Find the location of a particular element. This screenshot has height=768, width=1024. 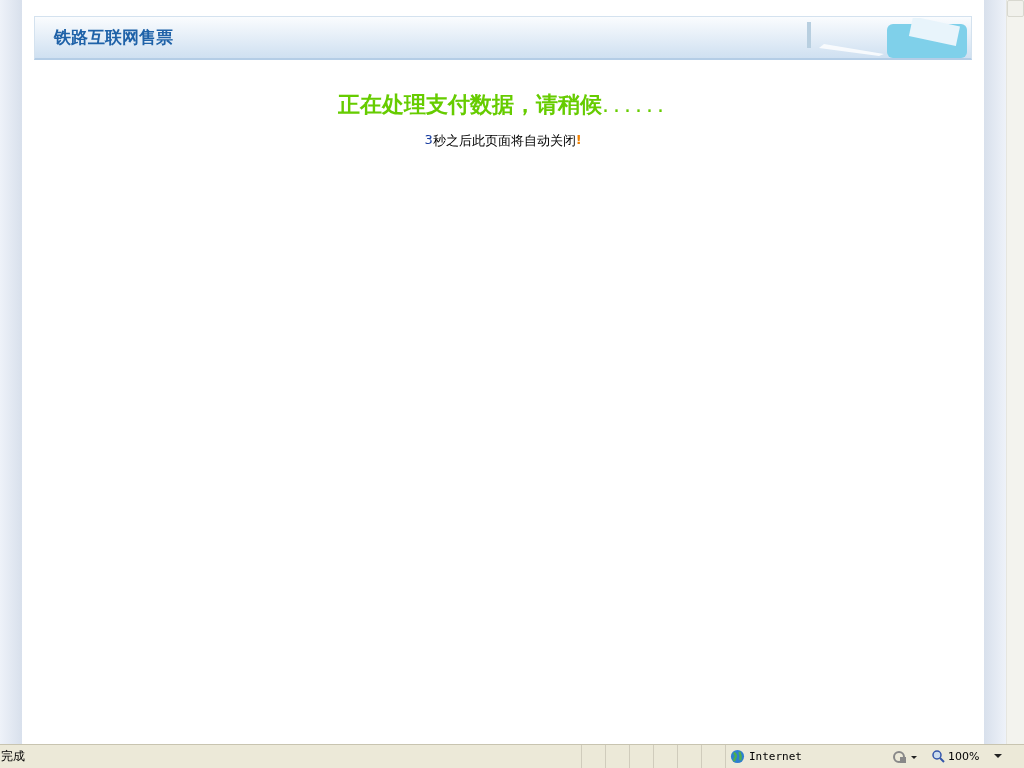

globe-icon is located at coordinates (737, 756).